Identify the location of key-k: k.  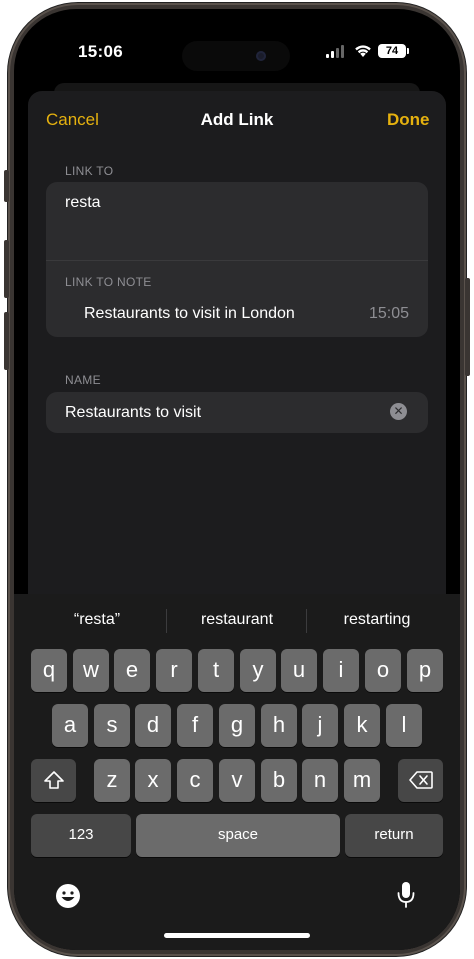
(362, 725).